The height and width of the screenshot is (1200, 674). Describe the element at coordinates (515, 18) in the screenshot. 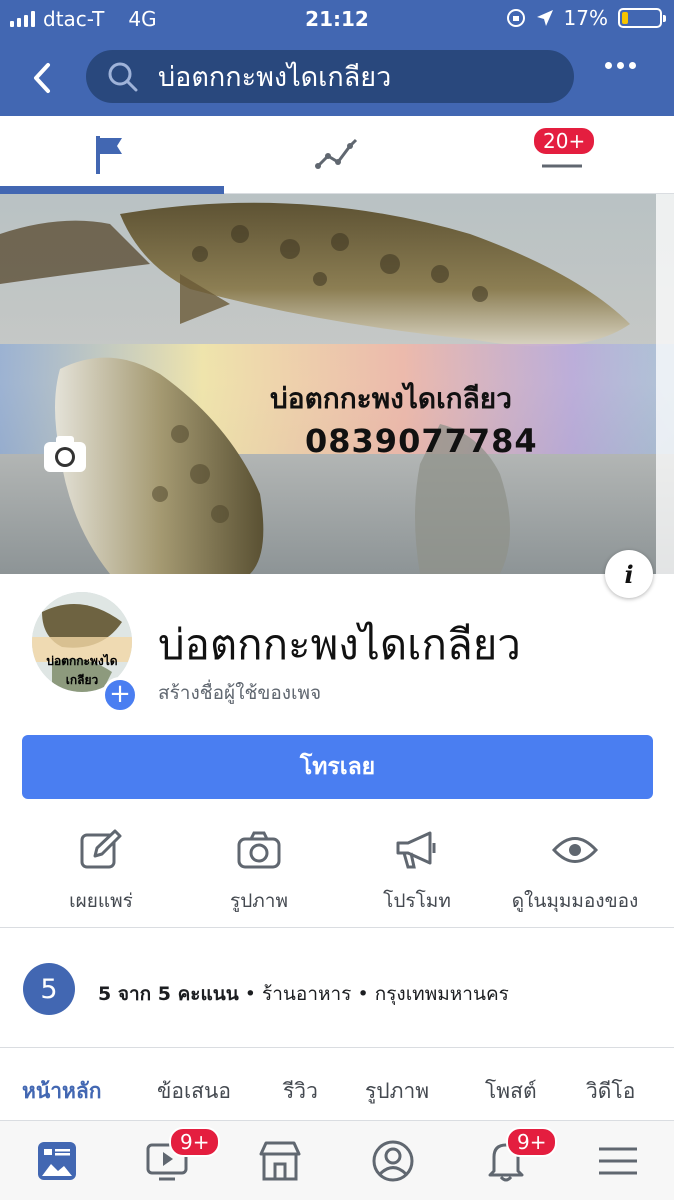

I see `rotation-lock-icon` at that location.